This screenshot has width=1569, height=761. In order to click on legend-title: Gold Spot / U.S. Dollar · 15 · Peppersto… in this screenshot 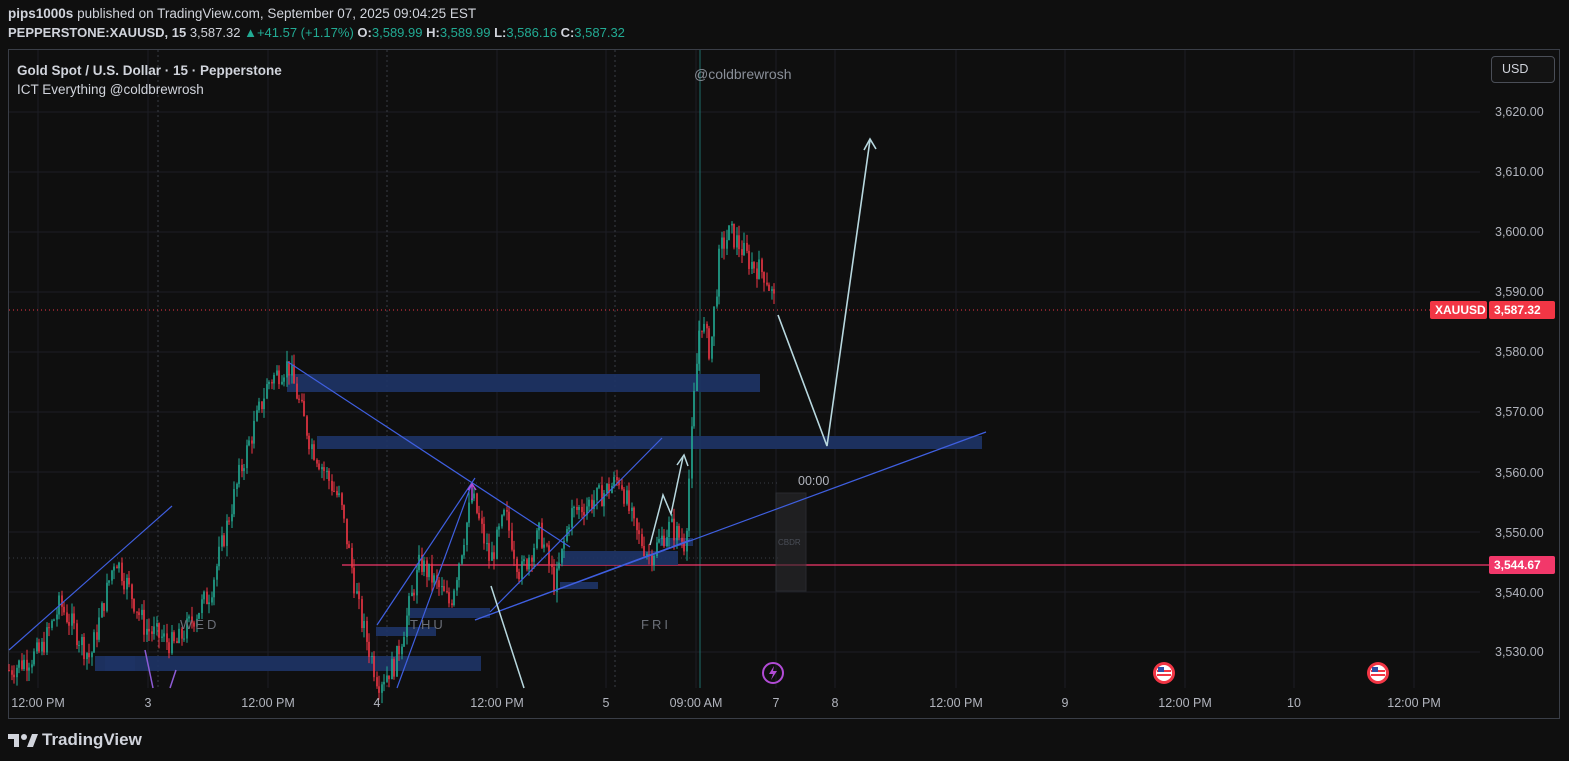, I will do `click(149, 70)`.